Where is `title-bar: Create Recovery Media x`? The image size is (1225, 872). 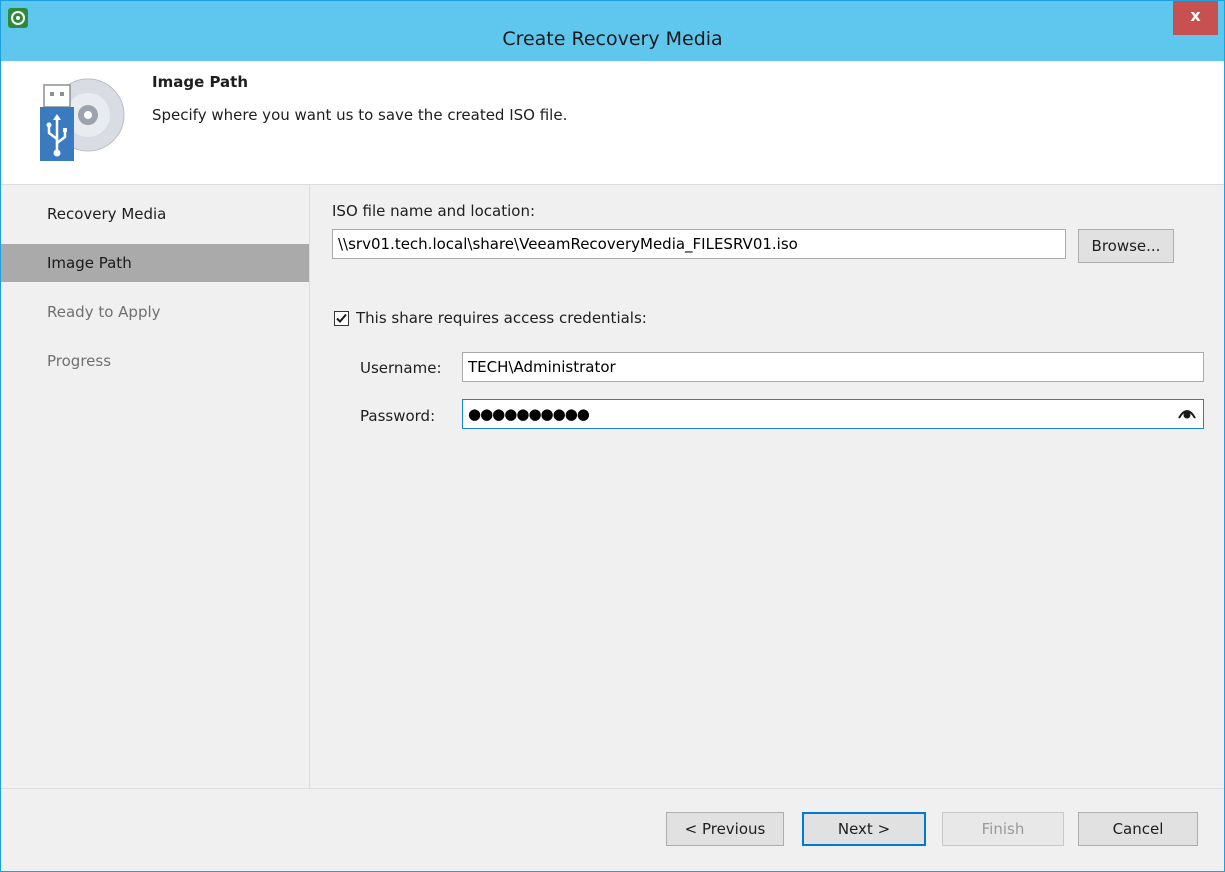 title-bar: Create Recovery Media x is located at coordinates (612, 31).